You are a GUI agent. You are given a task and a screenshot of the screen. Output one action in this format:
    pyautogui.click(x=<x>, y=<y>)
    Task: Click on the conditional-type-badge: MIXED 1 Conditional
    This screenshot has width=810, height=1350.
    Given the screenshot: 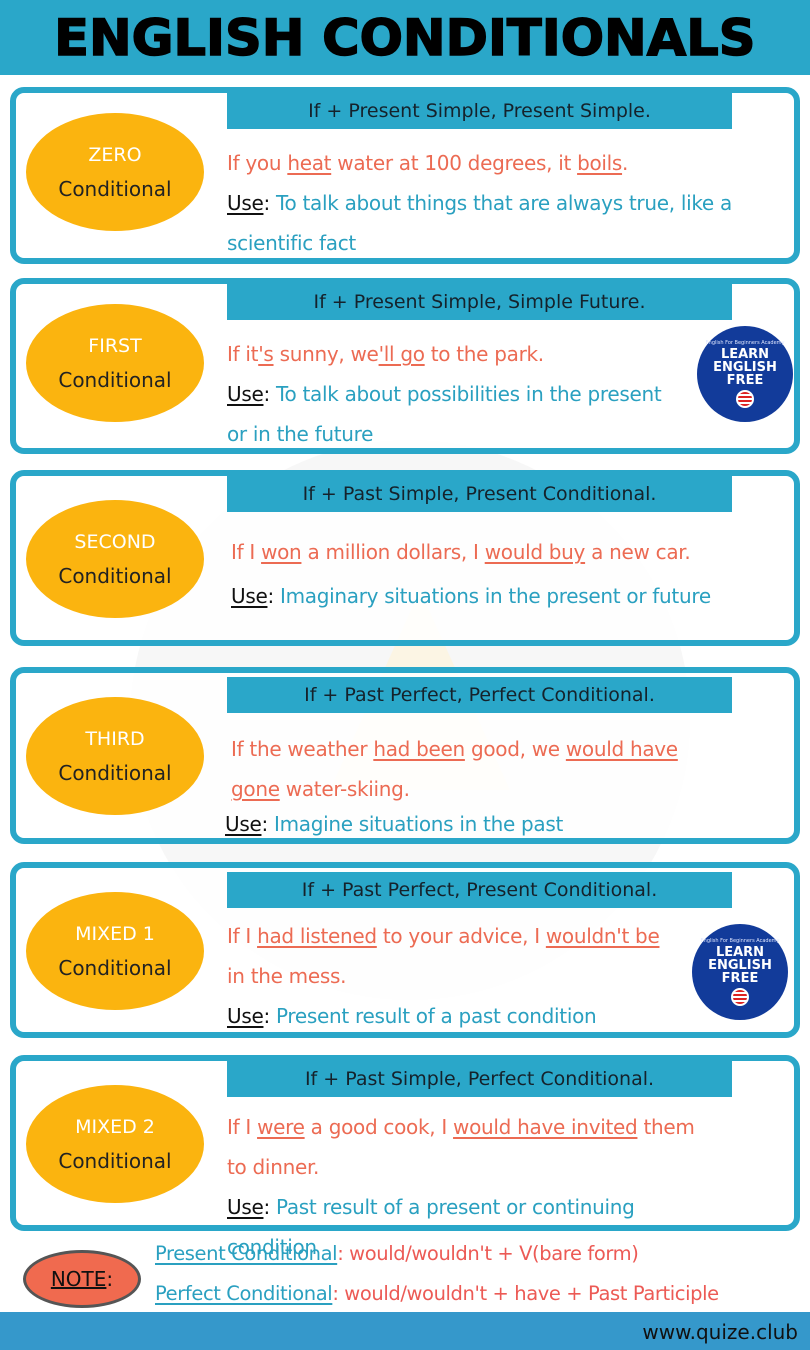 What is the action you would take?
    pyautogui.click(x=115, y=951)
    